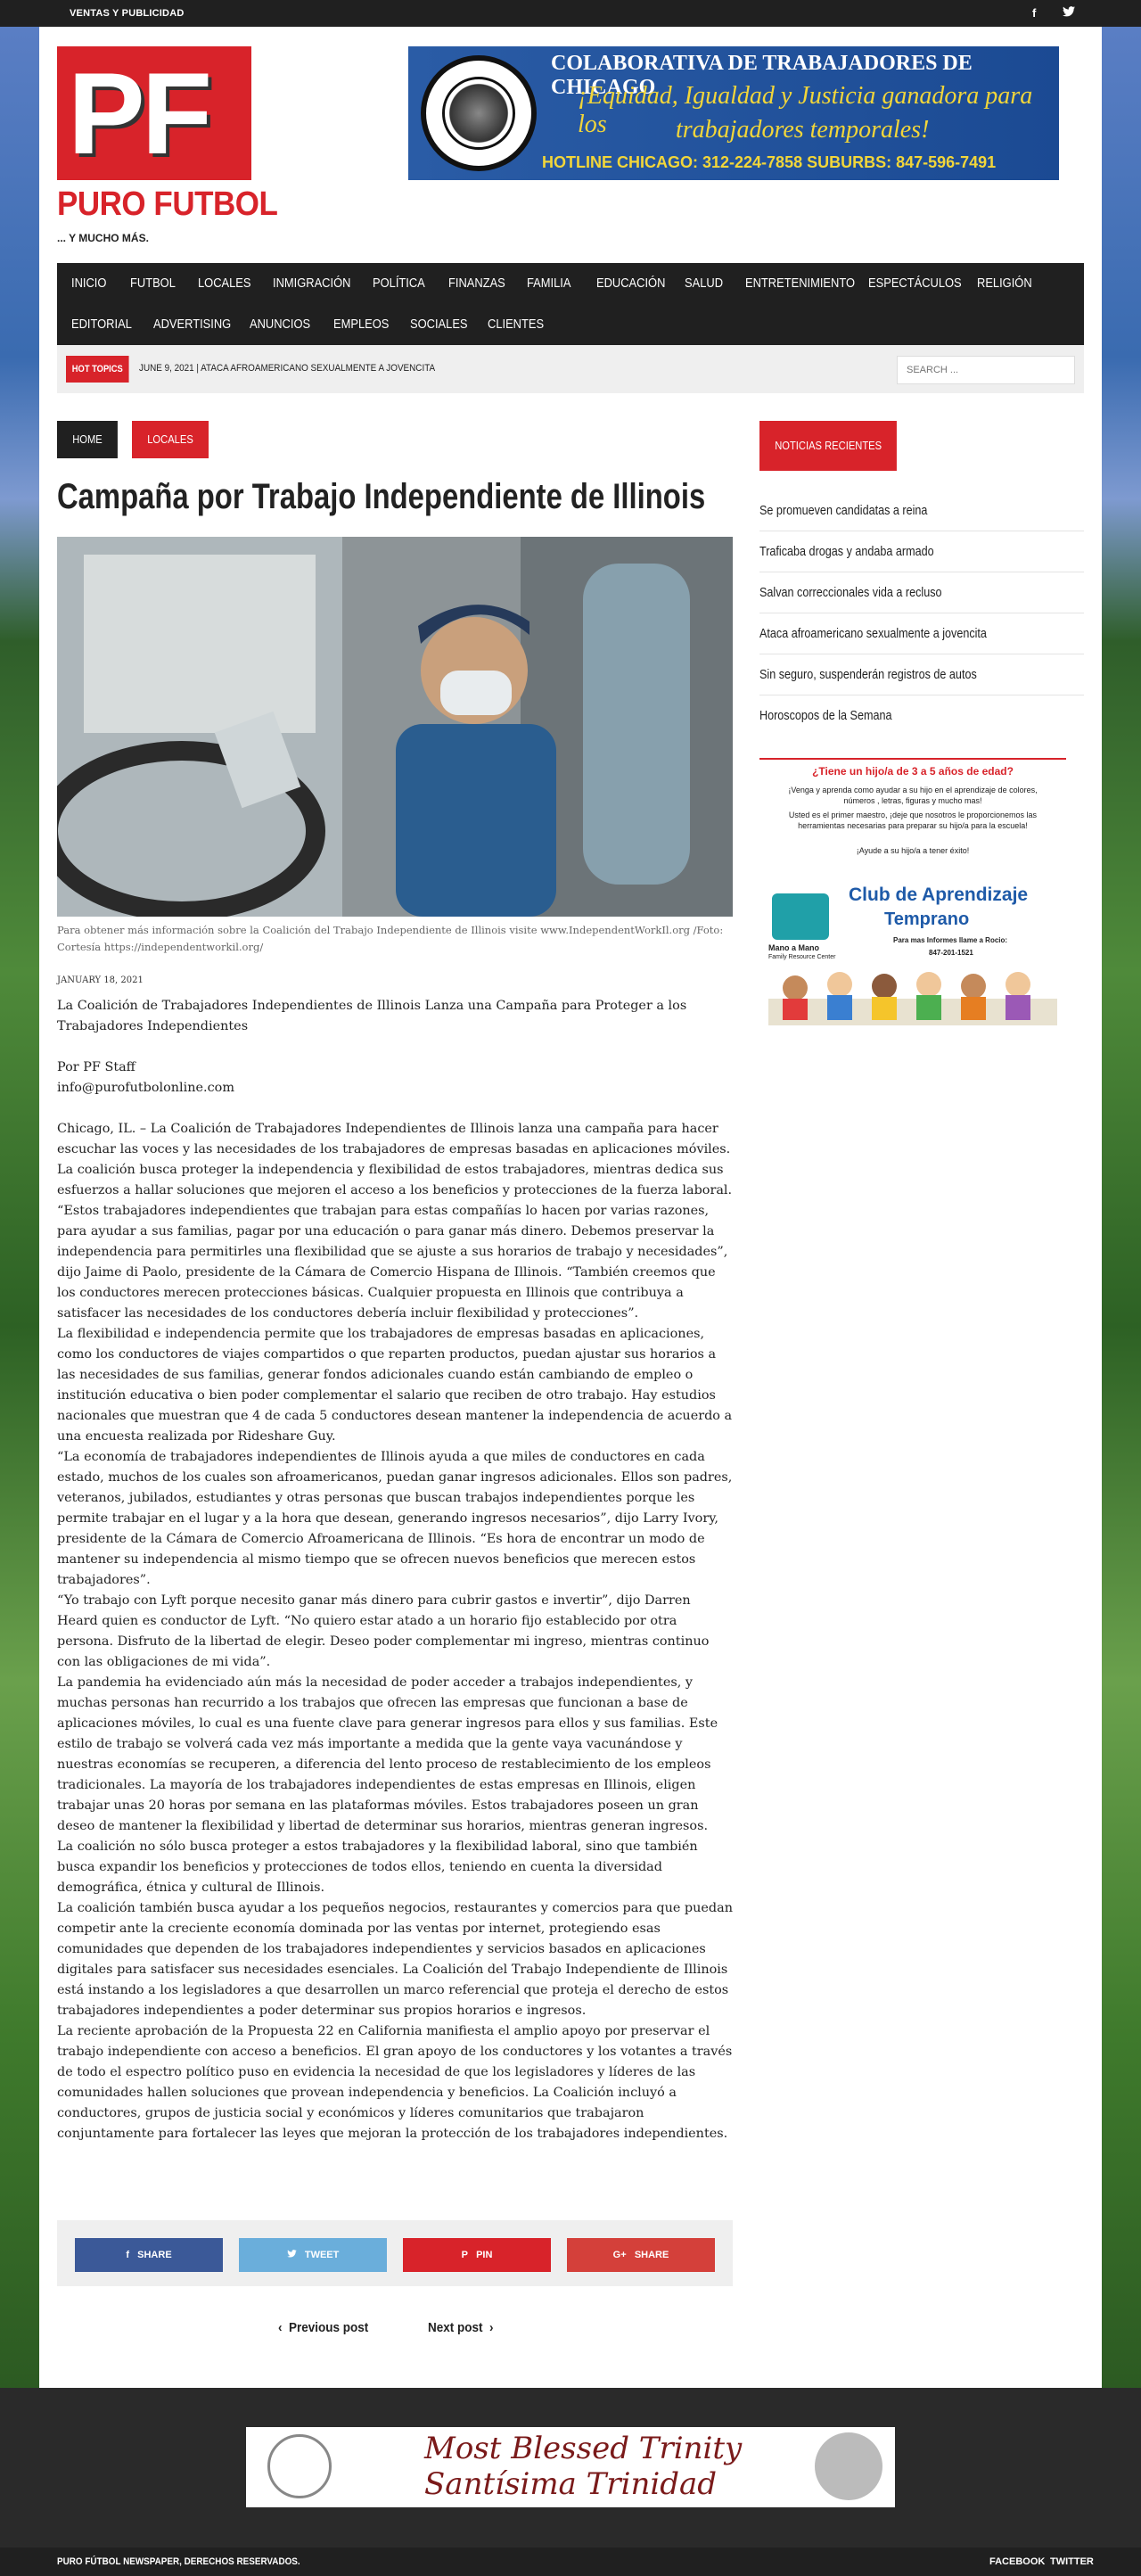 This screenshot has height=2576, width=1141. What do you see at coordinates (913, 850) in the screenshot?
I see `ad-line-3: ¡Ayude a su hijo/a a tener éxito!` at bounding box center [913, 850].